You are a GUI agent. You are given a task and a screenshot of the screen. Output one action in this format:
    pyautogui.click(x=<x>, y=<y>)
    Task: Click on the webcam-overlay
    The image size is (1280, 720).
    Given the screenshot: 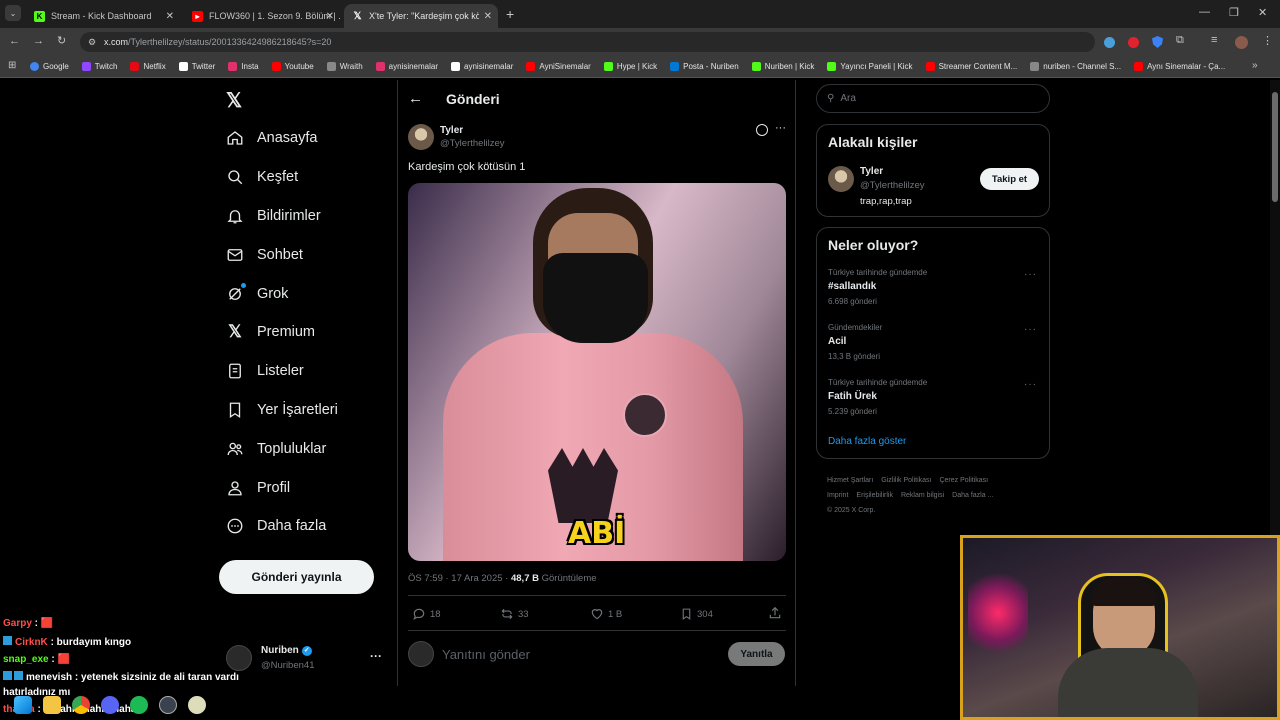 What is the action you would take?
    pyautogui.click(x=1120, y=627)
    